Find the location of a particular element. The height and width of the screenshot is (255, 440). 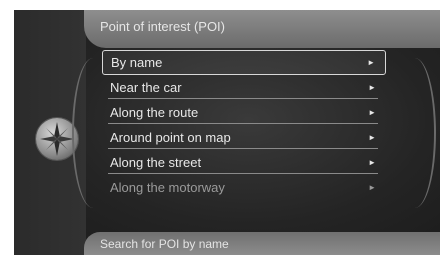

menu-item-label: Along the motorway is located at coordinates (167, 187).